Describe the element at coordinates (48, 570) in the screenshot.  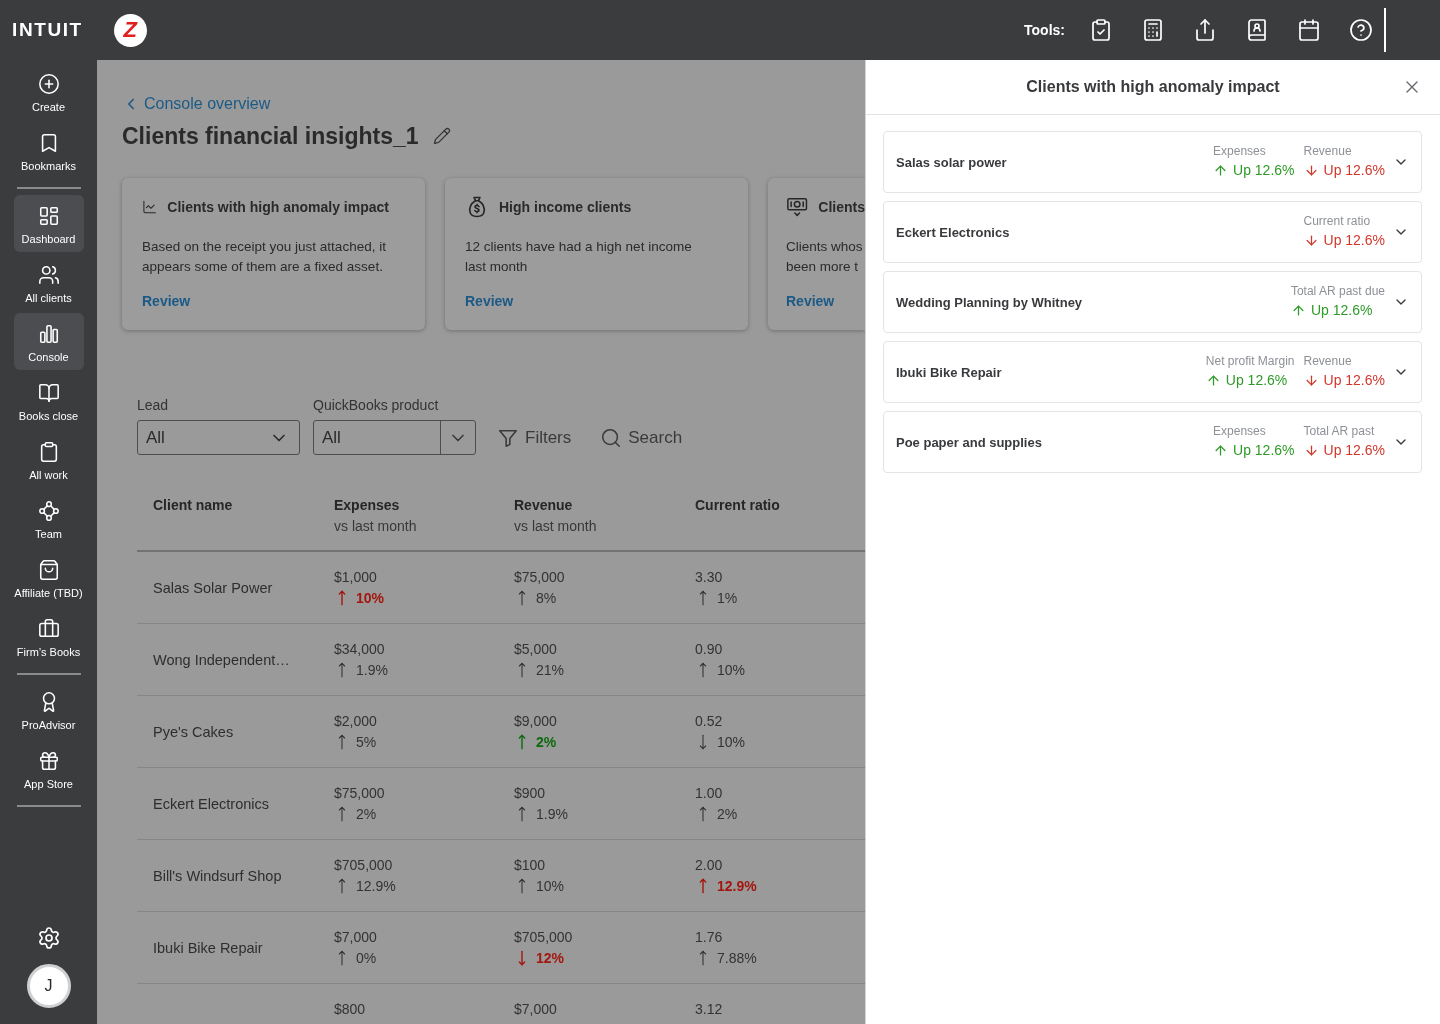
I see `shopping-bag-icon` at that location.